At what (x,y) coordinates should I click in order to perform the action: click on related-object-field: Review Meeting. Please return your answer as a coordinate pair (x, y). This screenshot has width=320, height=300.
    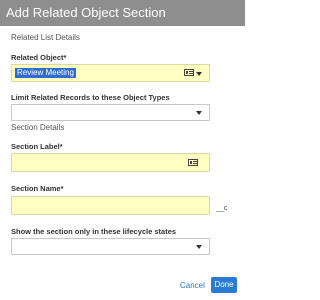
    Looking at the image, I should click on (110, 73).